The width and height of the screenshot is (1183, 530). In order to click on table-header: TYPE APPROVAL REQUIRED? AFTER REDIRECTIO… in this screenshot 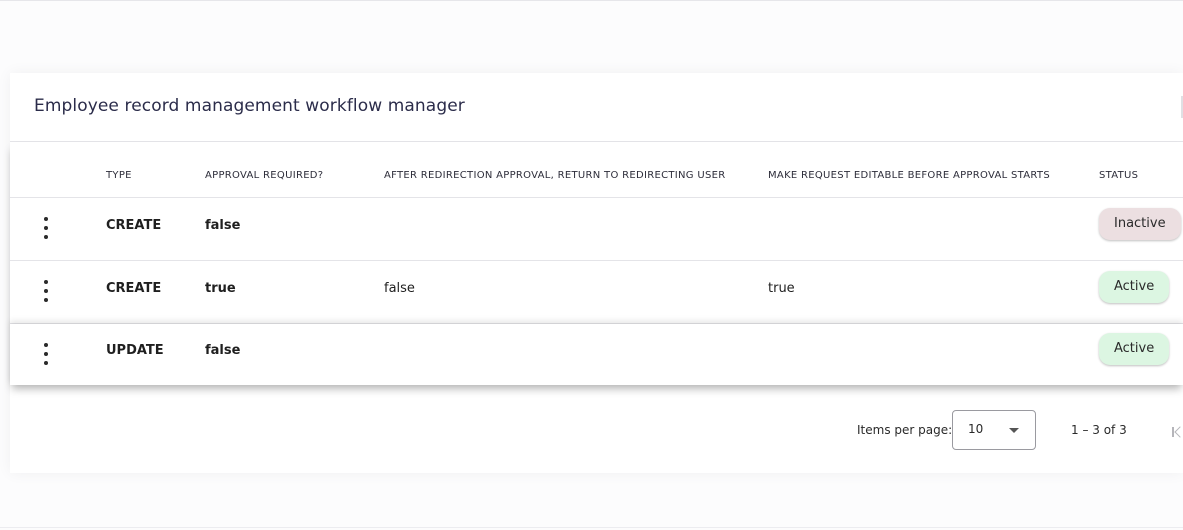, I will do `click(596, 170)`.